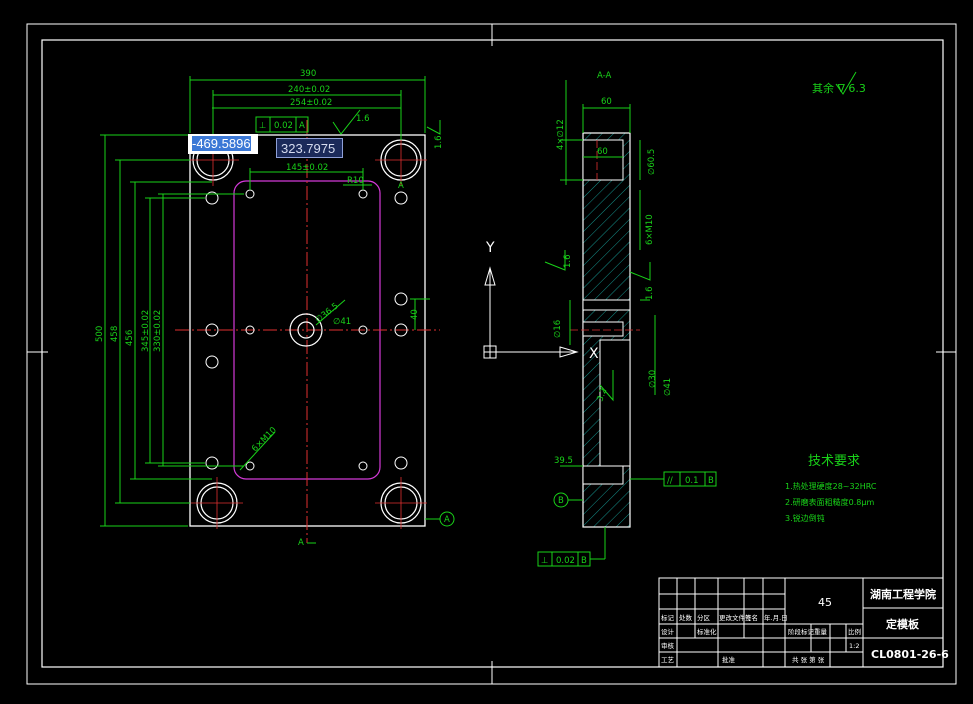 The image size is (973, 704). I want to click on dim-d395: 39.5, so click(563, 461).